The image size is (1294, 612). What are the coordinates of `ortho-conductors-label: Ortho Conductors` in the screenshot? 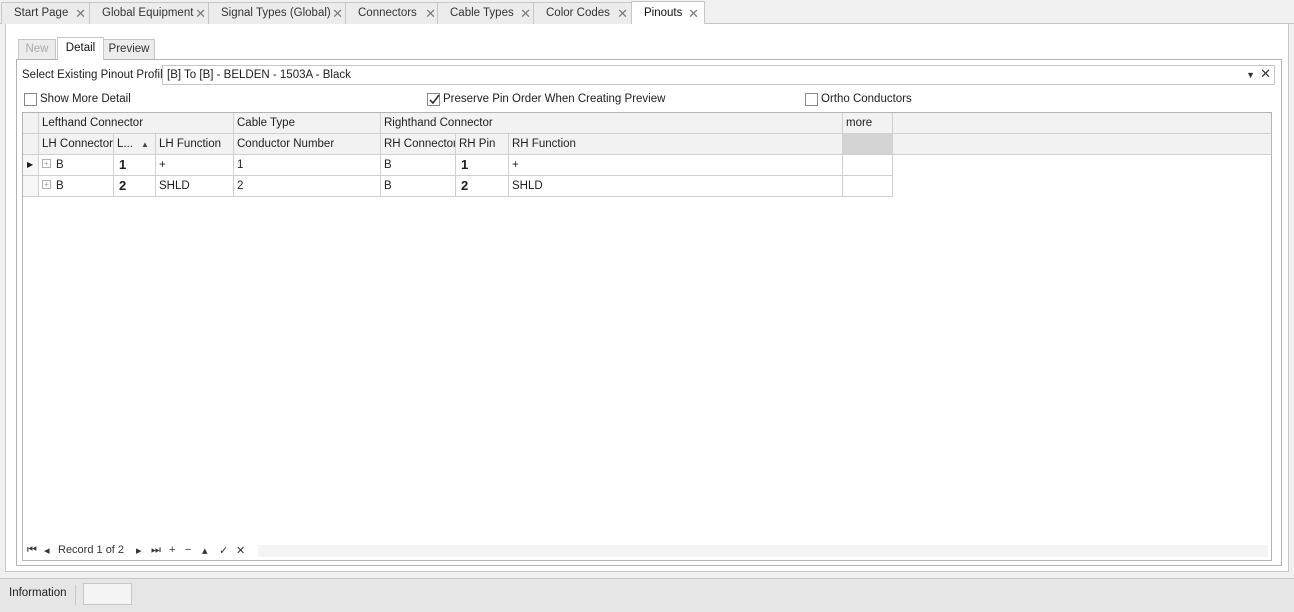 It's located at (866, 99).